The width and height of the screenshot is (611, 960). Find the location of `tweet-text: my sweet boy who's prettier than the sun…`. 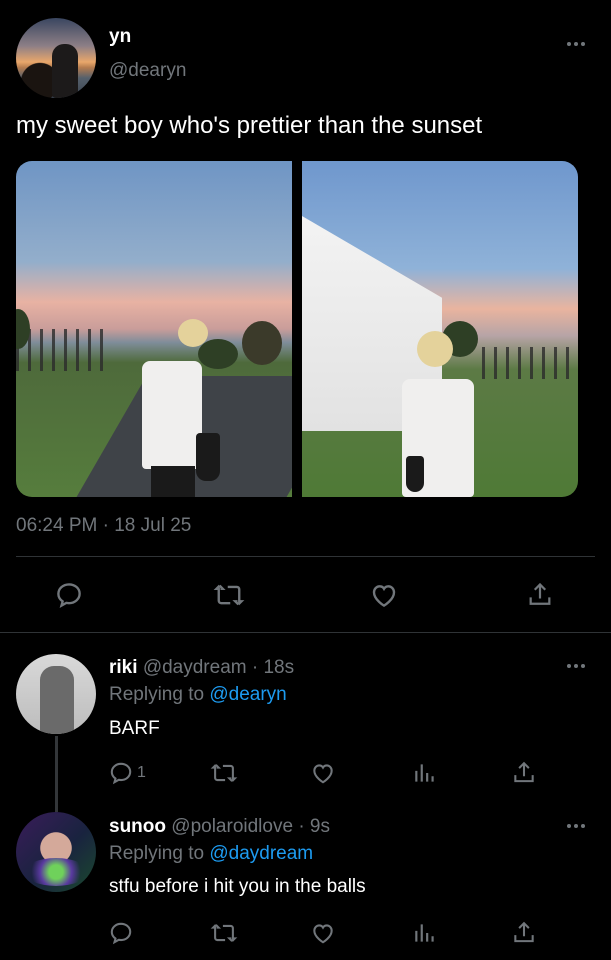

tweet-text: my sweet boy who's prettier than the sun… is located at coordinates (249, 125).